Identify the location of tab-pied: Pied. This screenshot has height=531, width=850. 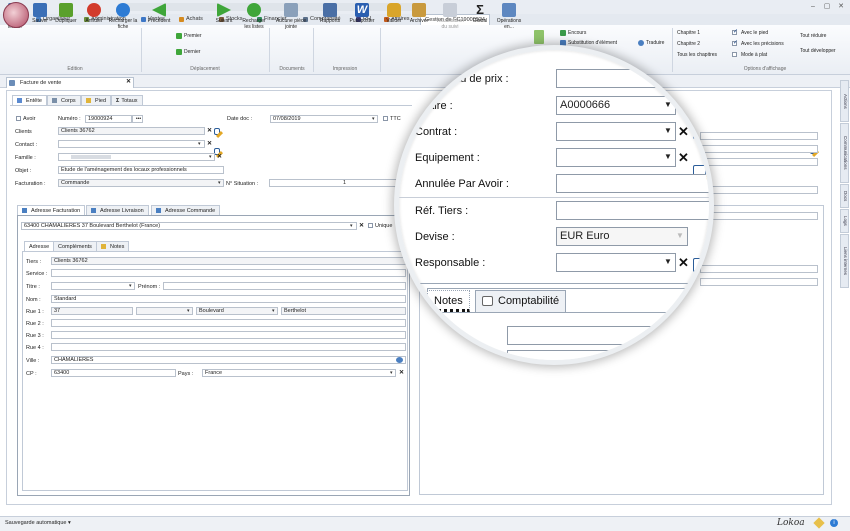
(96, 100).